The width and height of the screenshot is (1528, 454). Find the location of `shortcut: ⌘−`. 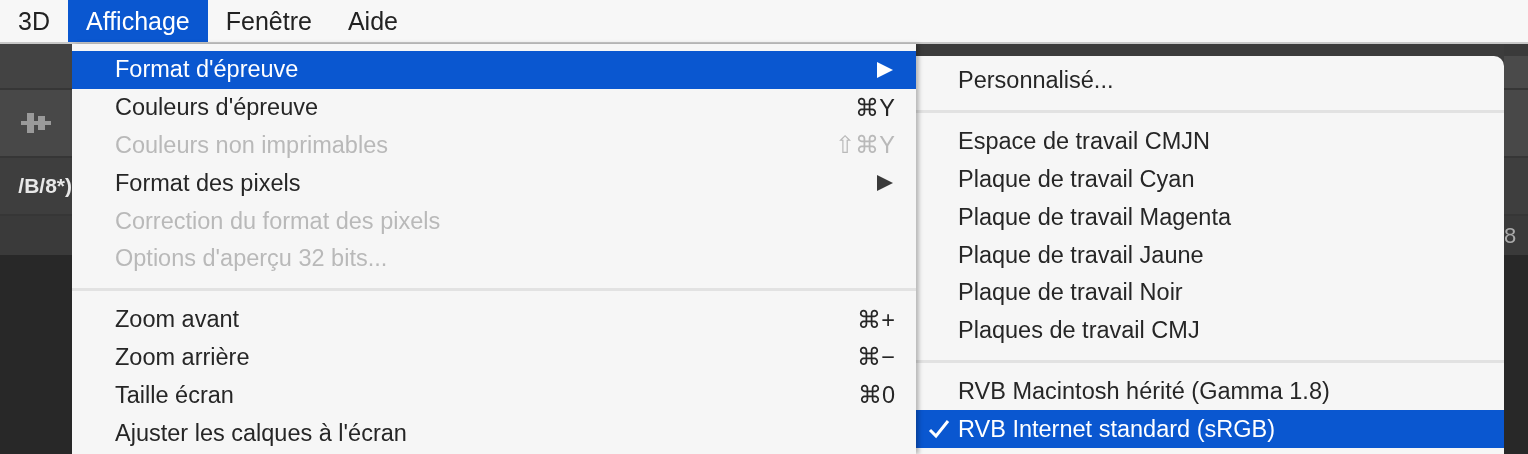

shortcut: ⌘− is located at coordinates (876, 357).